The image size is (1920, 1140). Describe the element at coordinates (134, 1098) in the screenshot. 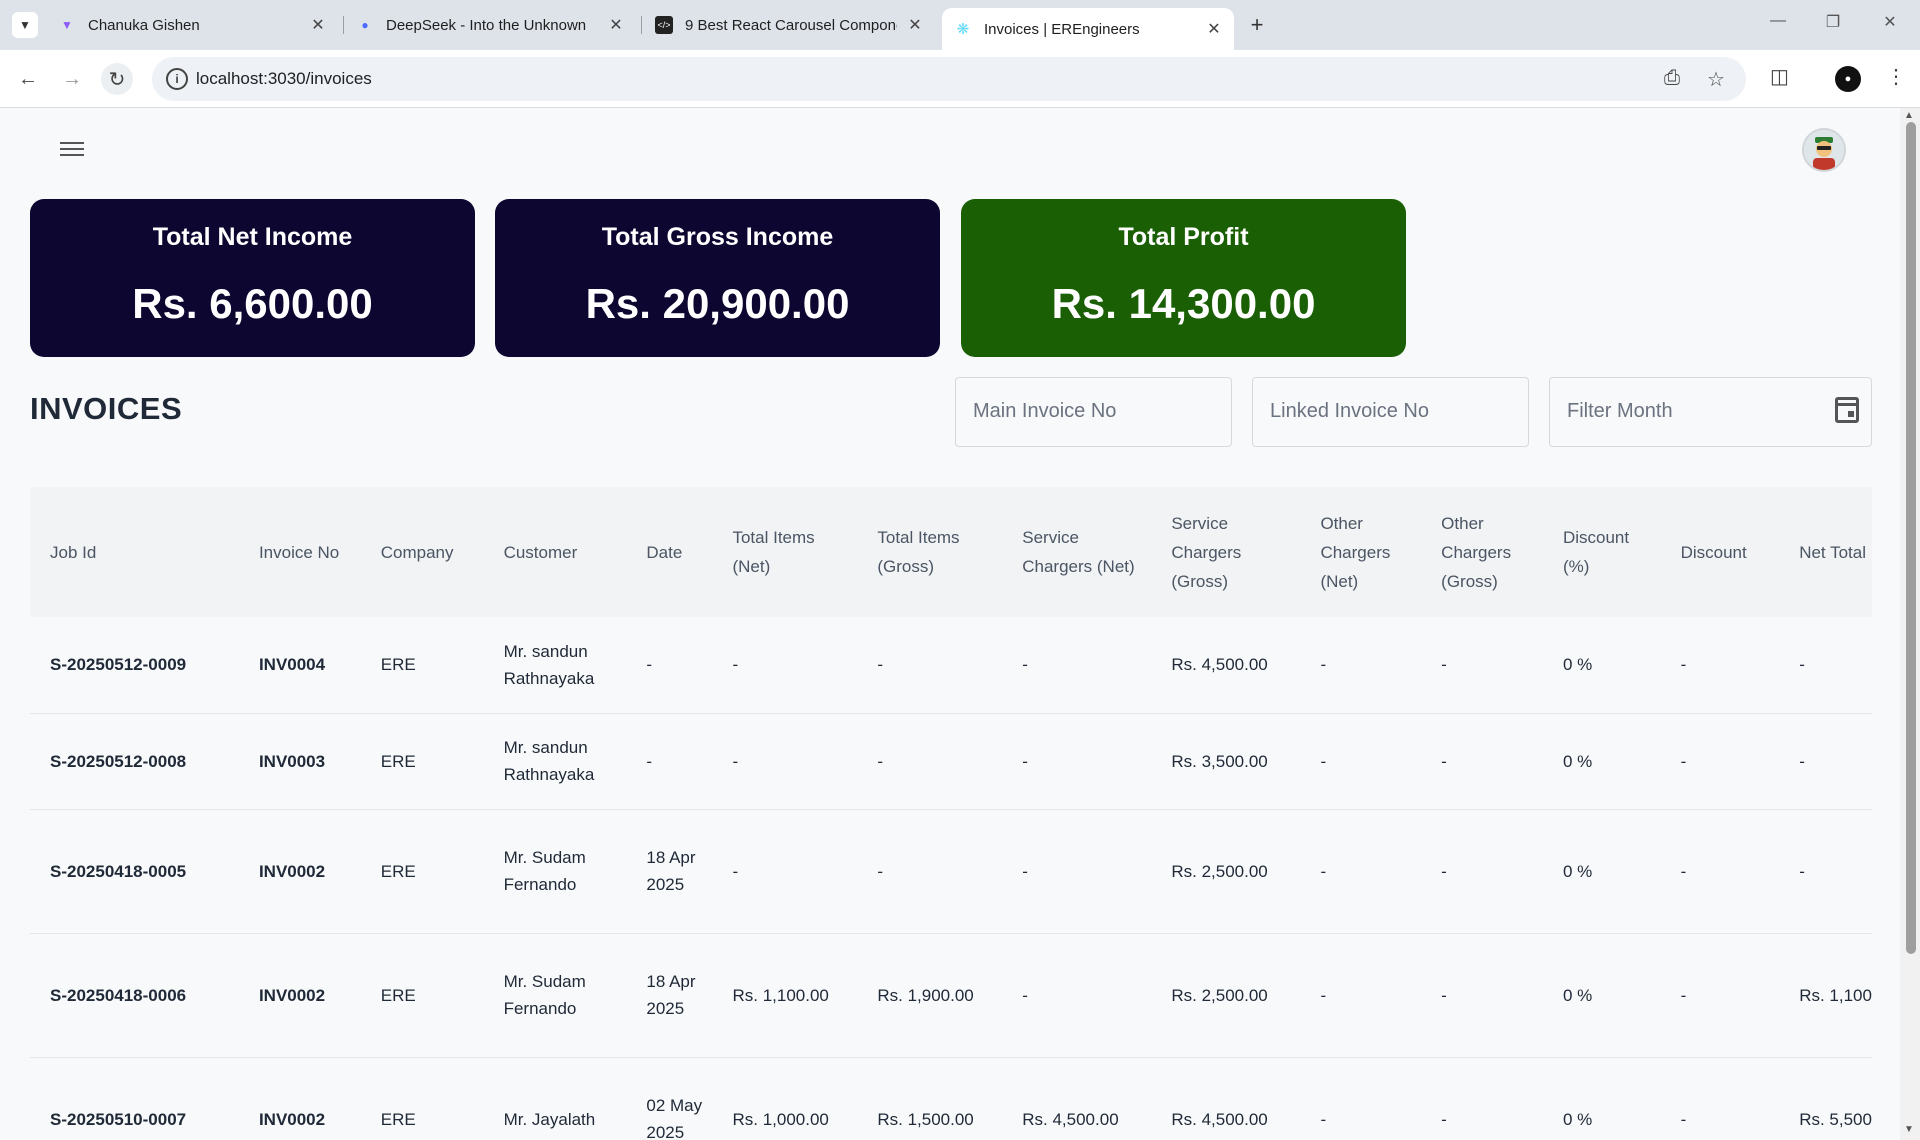

I see `table-cell: S-20250510-0007` at that location.